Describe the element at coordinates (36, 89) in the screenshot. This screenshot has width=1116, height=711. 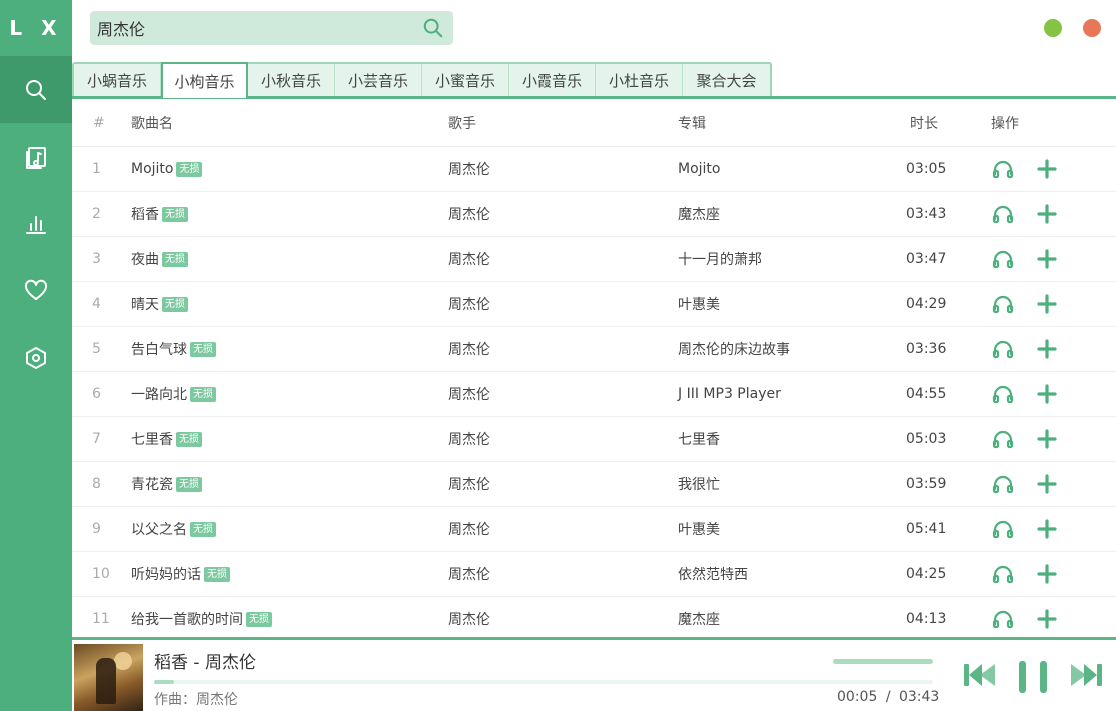
I see `sidebar-item-search` at that location.